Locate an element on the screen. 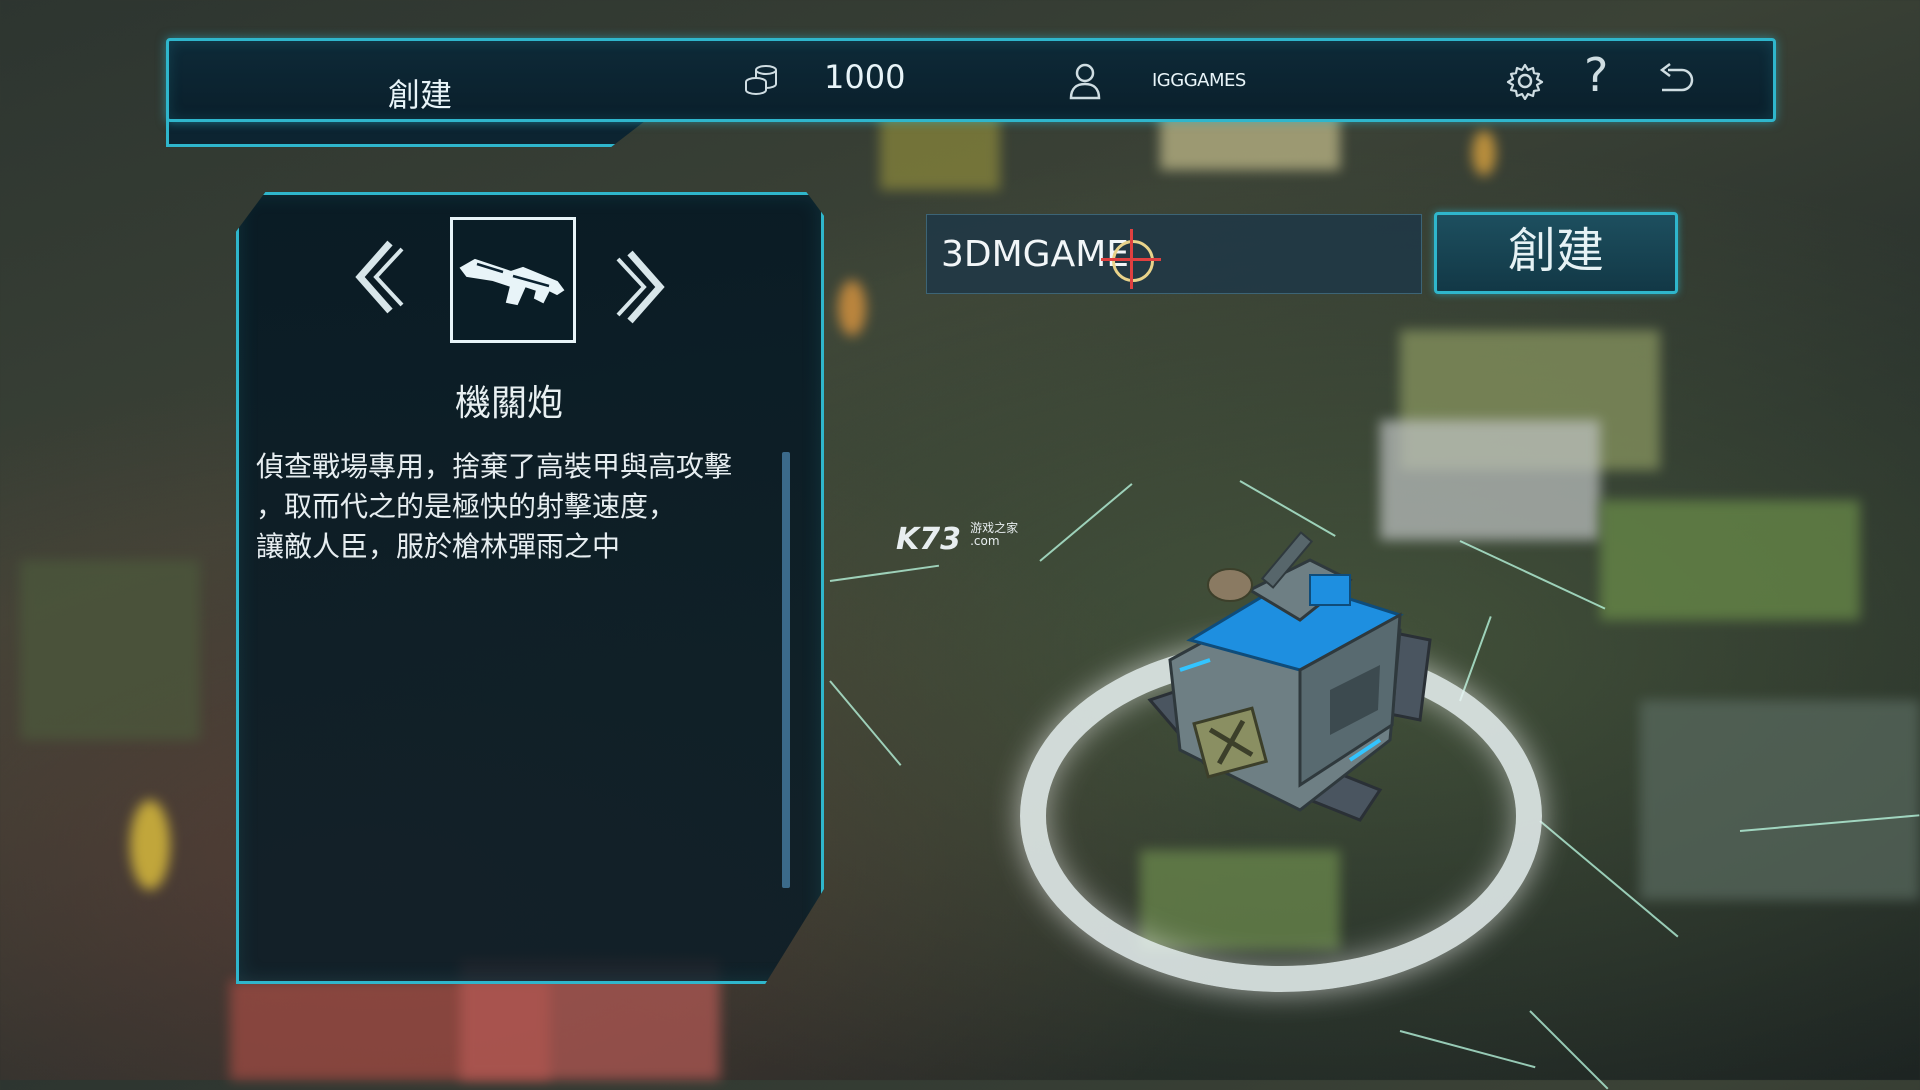 The height and width of the screenshot is (1090, 1920). username: IGGGAMES is located at coordinates (1199, 80).